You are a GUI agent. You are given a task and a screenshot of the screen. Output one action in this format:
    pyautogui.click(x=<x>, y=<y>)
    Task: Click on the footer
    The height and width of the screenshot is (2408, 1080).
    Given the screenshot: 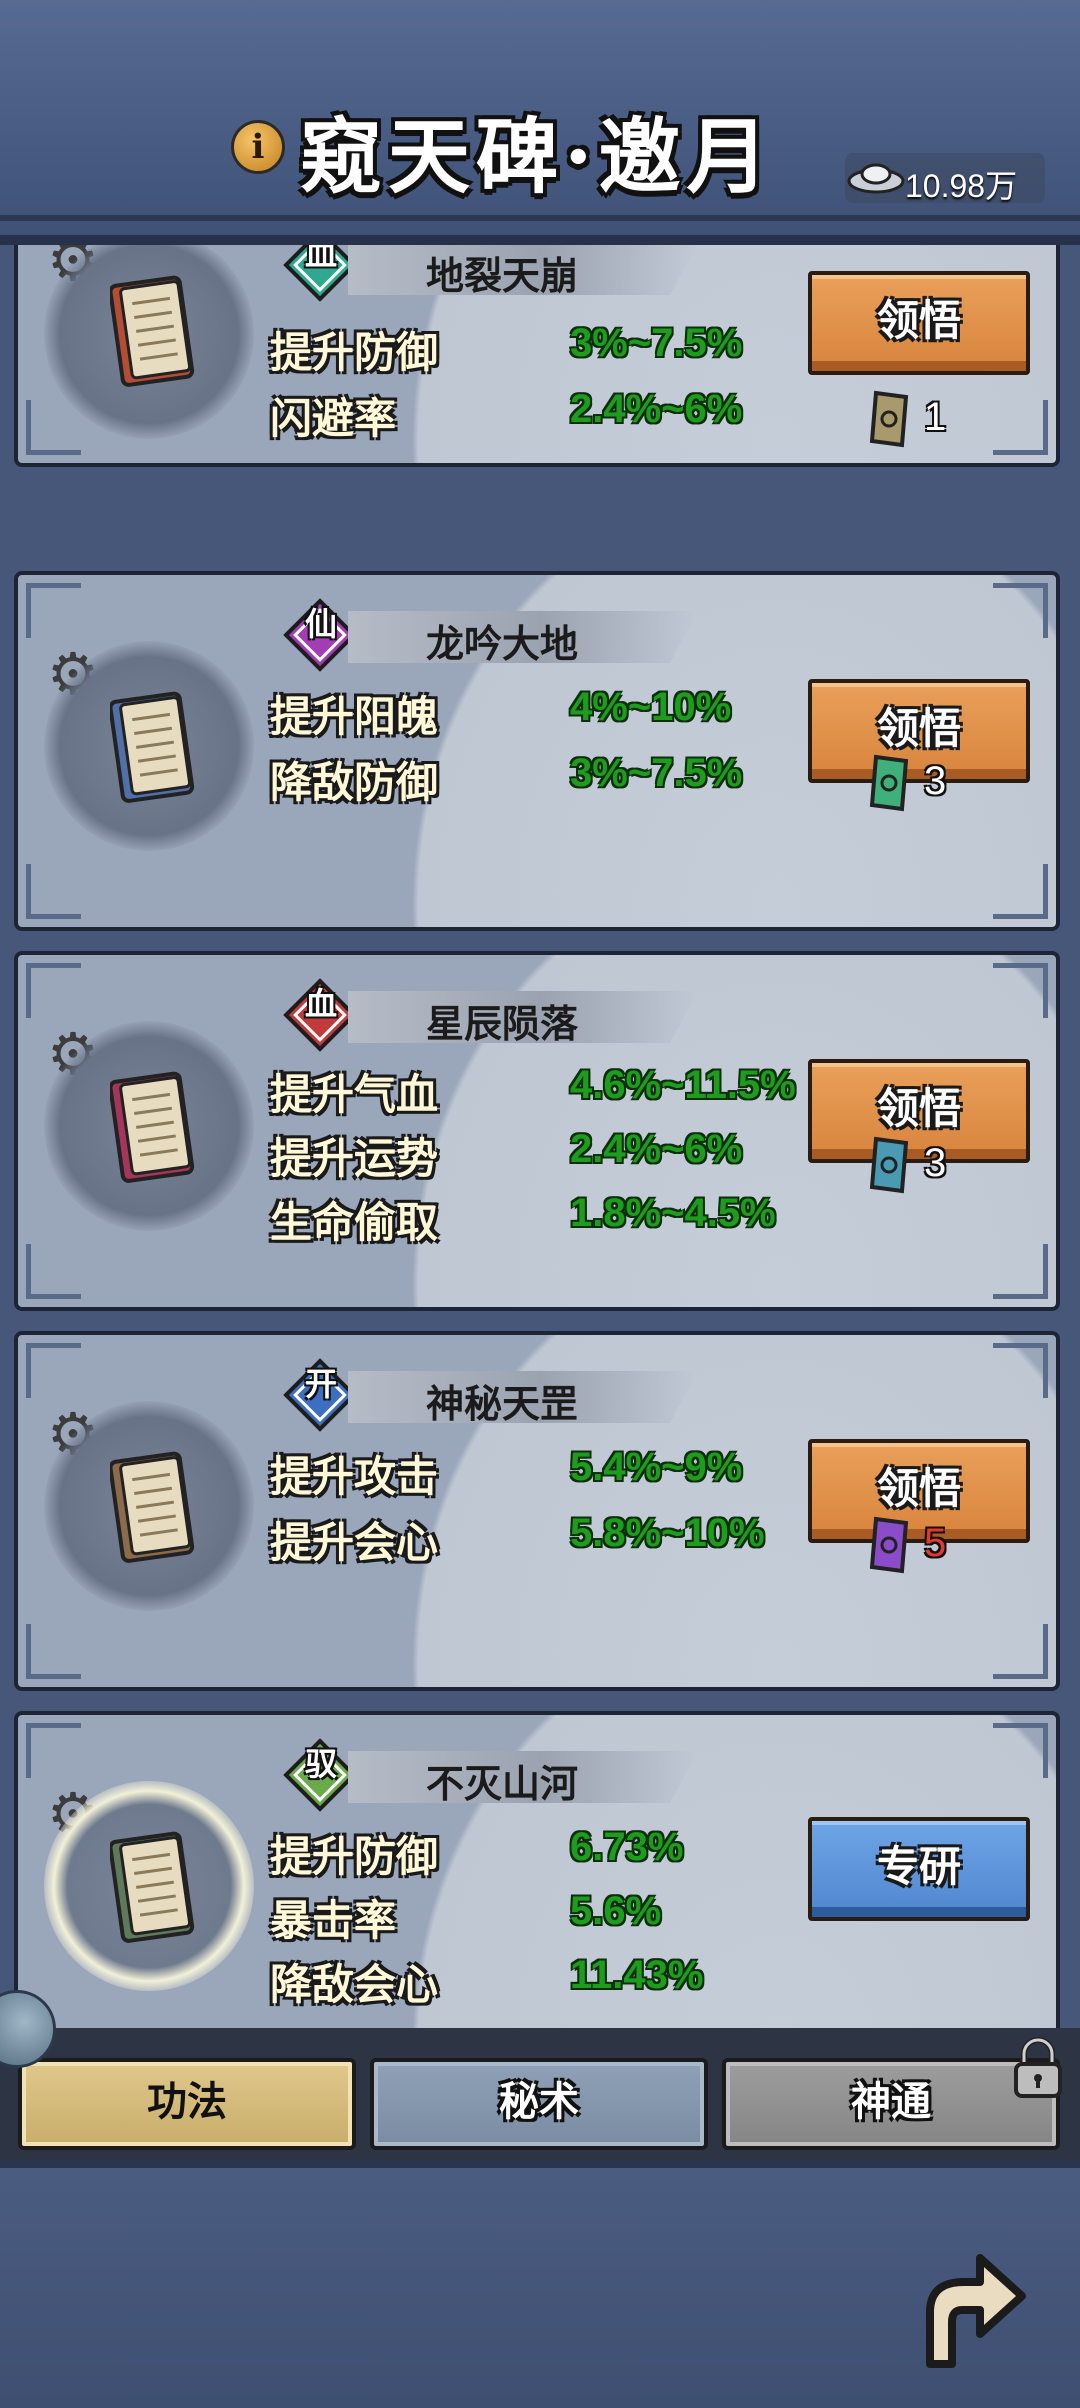 What is the action you would take?
    pyautogui.click(x=540, y=2284)
    